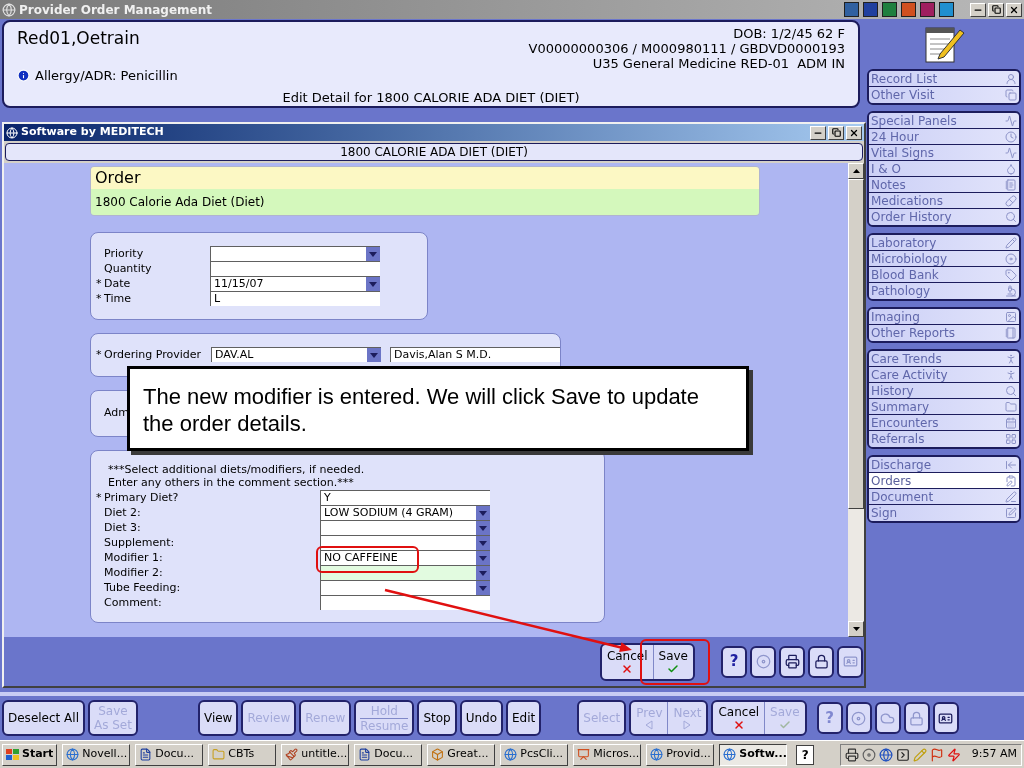  What do you see at coordinates (944, 121) in the screenshot?
I see `nav-item: Special Panels` at bounding box center [944, 121].